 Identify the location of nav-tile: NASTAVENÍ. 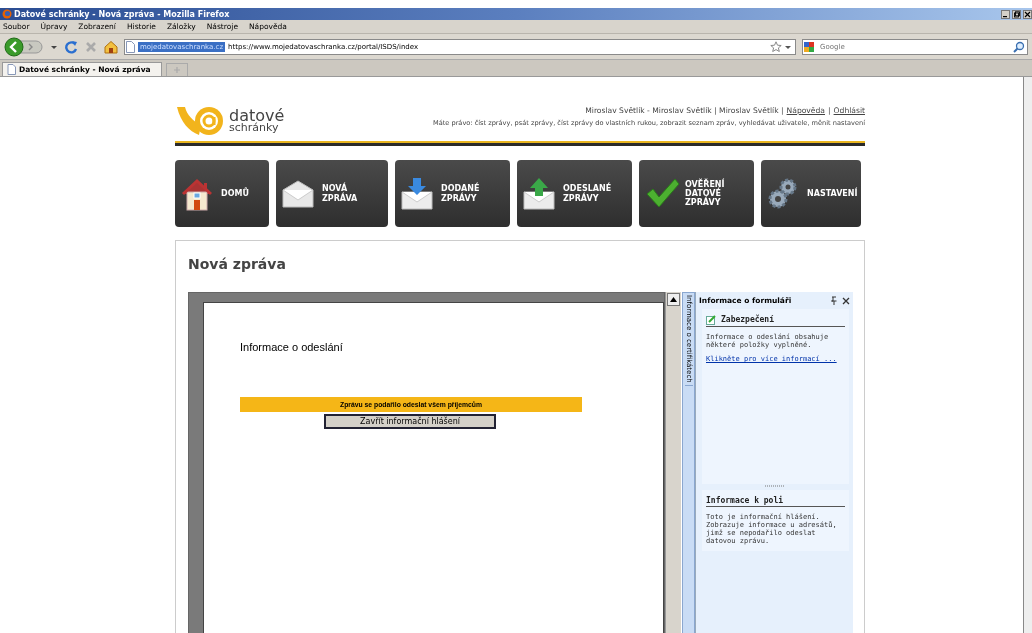
(811, 193).